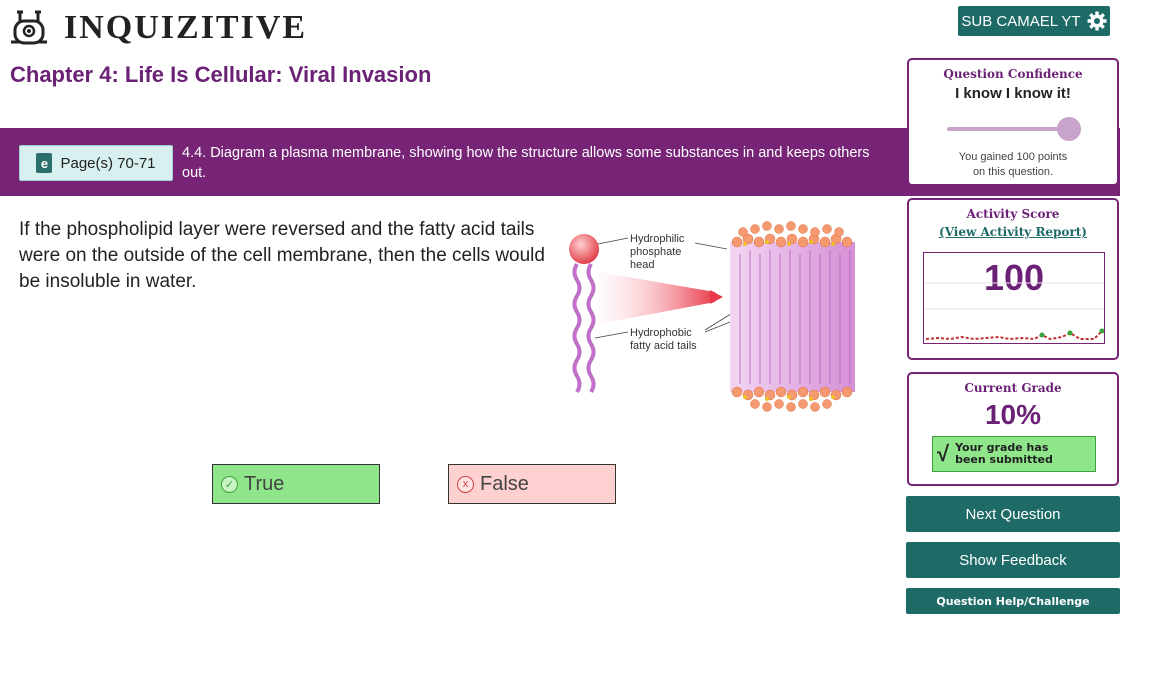 This screenshot has height=684, width=1154. Describe the element at coordinates (1013, 388) in the screenshot. I see `grade-title: Current Grade` at that location.